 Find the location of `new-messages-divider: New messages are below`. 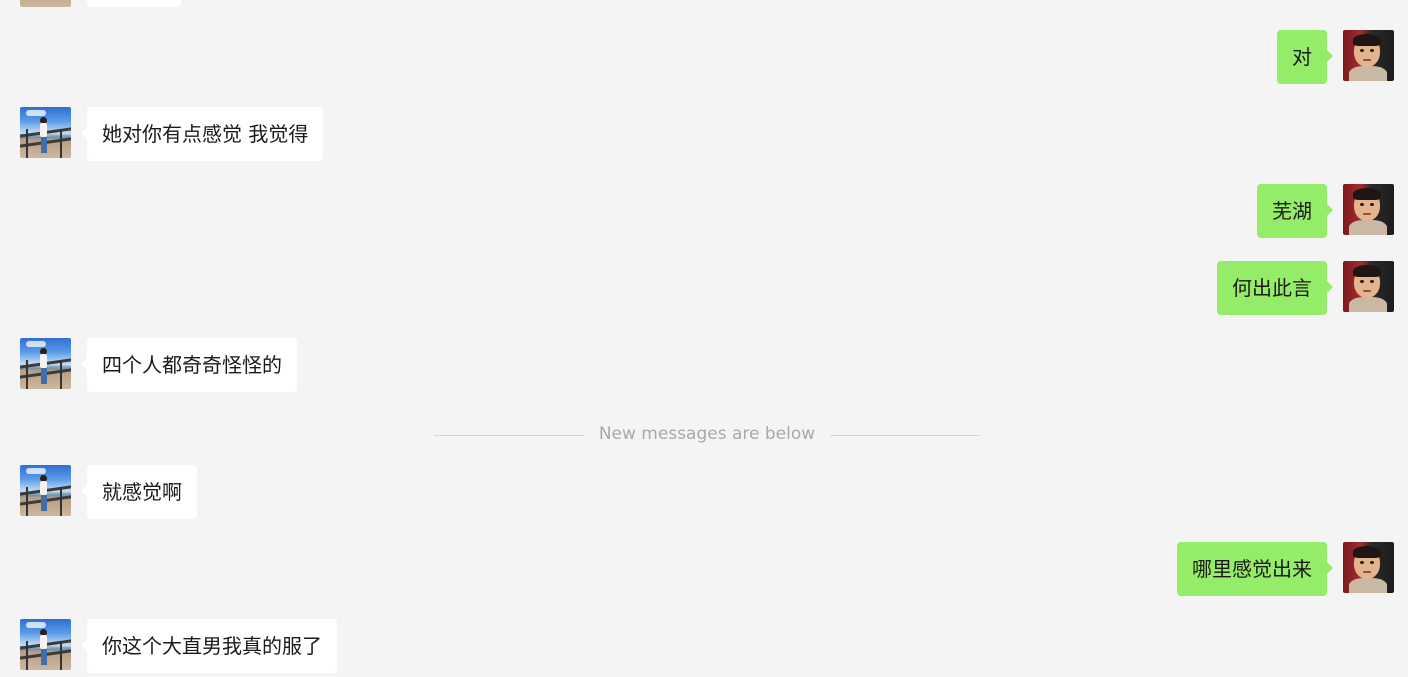

new-messages-divider: New messages are below is located at coordinates (707, 434).